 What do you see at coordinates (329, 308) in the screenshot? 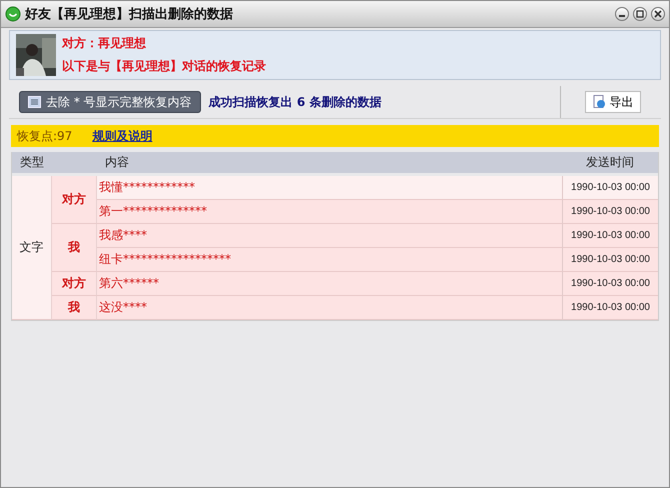
I see `table-cell: 这没****` at bounding box center [329, 308].